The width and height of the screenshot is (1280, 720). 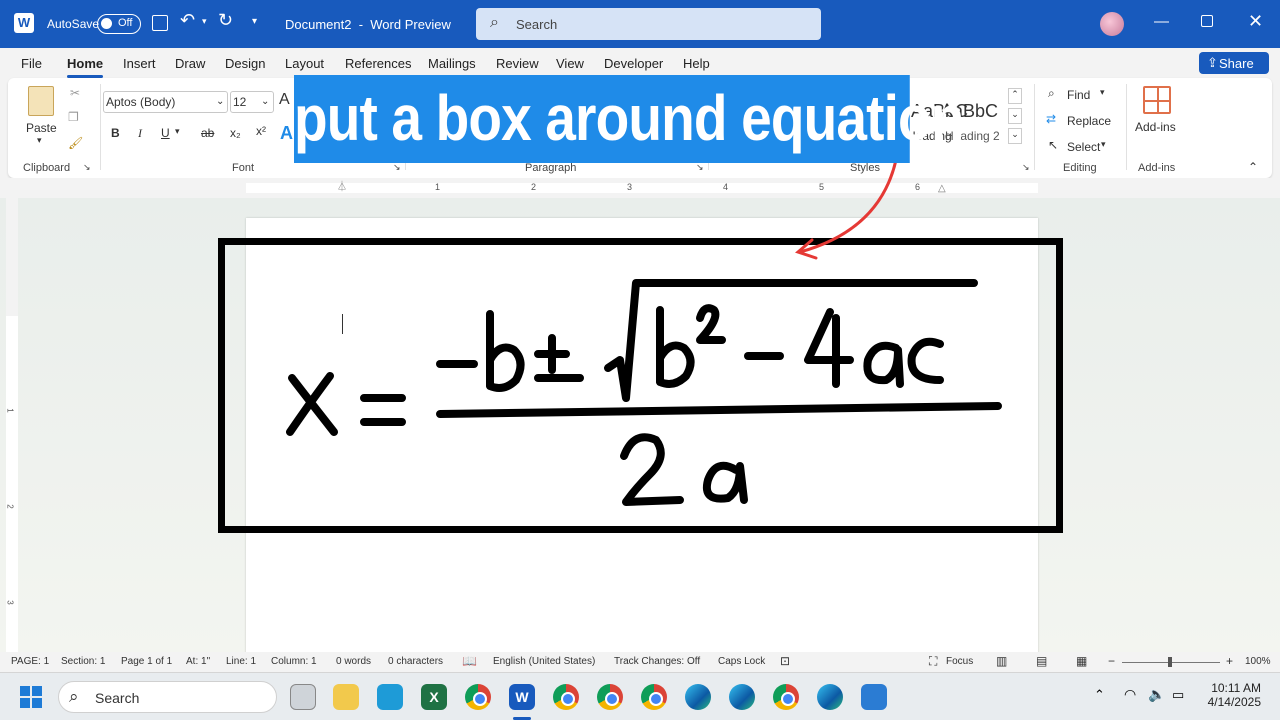 I want to click on status-page-of: Page 1 of 1, so click(x=146, y=661).